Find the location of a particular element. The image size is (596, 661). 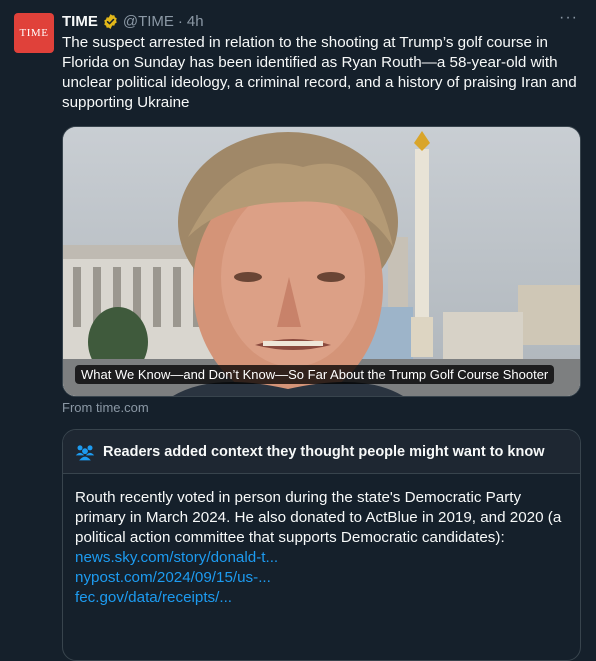

tweet-header: TIME @TIME · 4h is located at coordinates (133, 21).